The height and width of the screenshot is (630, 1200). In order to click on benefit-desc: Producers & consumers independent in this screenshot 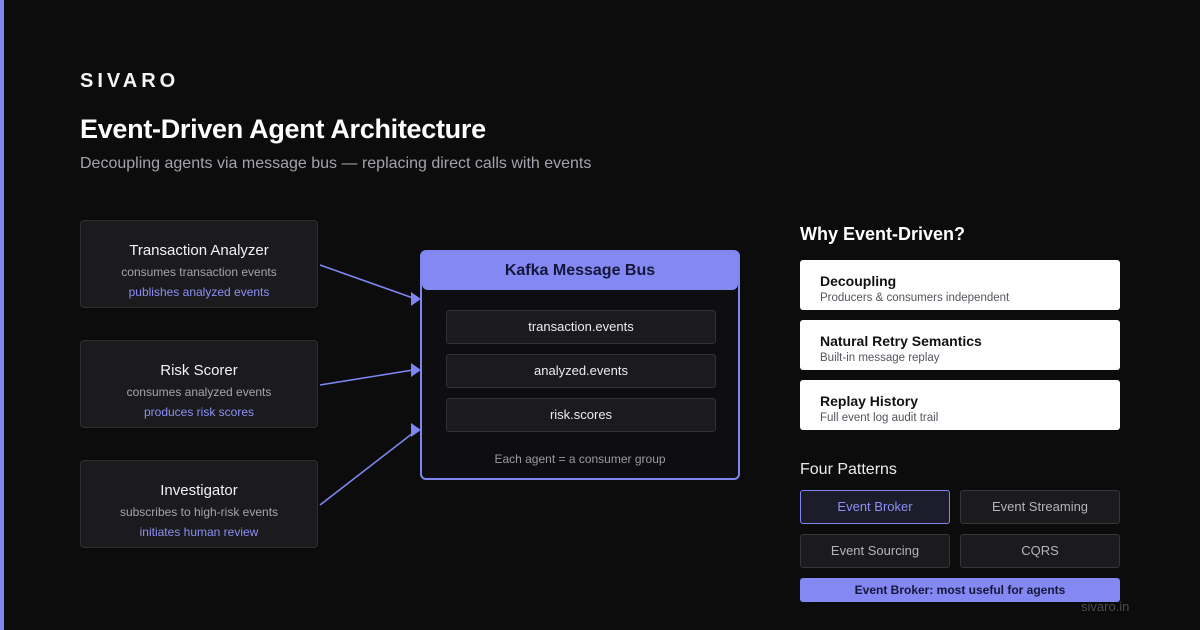, I will do `click(915, 298)`.